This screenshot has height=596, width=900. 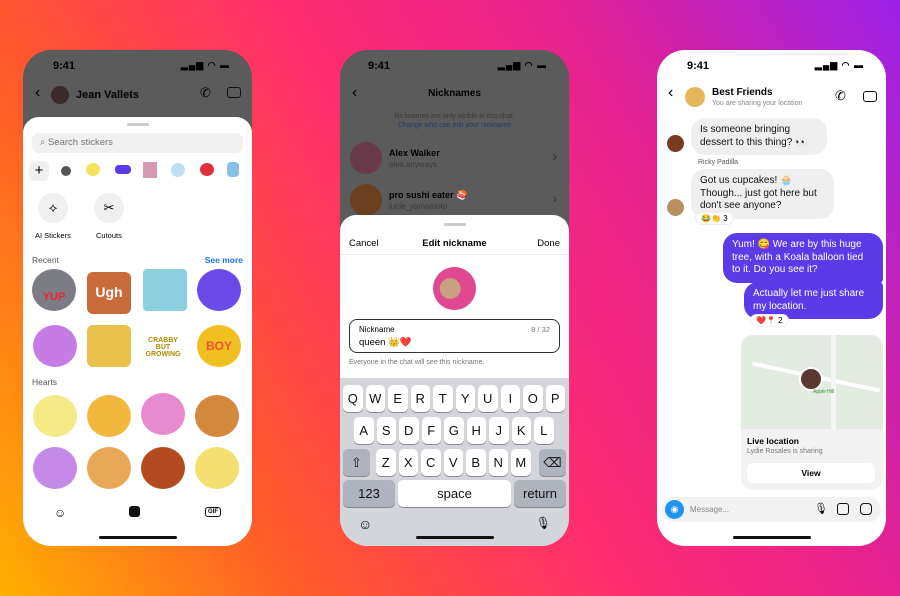 What do you see at coordinates (544, 430) in the screenshot?
I see `key-l: L` at bounding box center [544, 430].